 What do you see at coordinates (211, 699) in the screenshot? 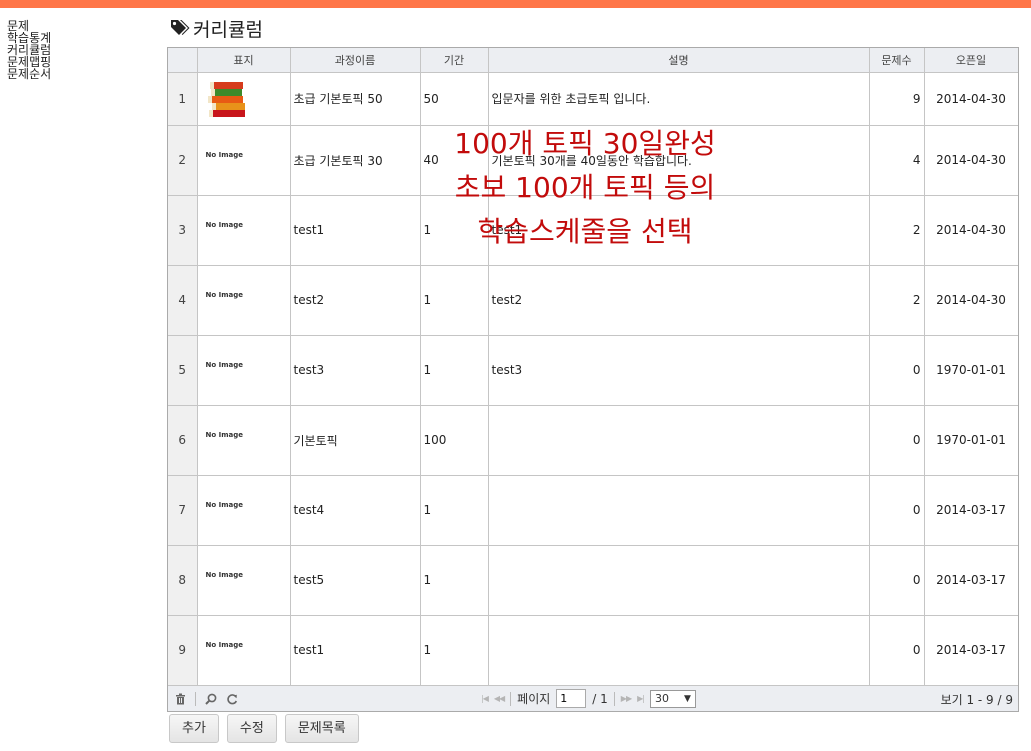
I see `search-icon` at bounding box center [211, 699].